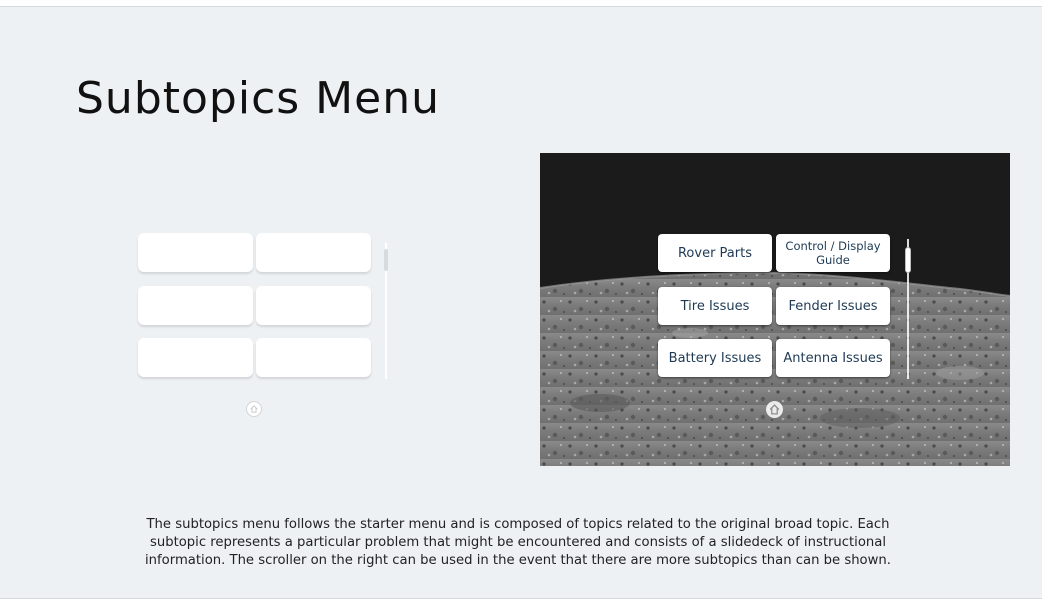 This screenshot has width=1042, height=602. I want to click on wireframe-home-button, so click(254, 409).